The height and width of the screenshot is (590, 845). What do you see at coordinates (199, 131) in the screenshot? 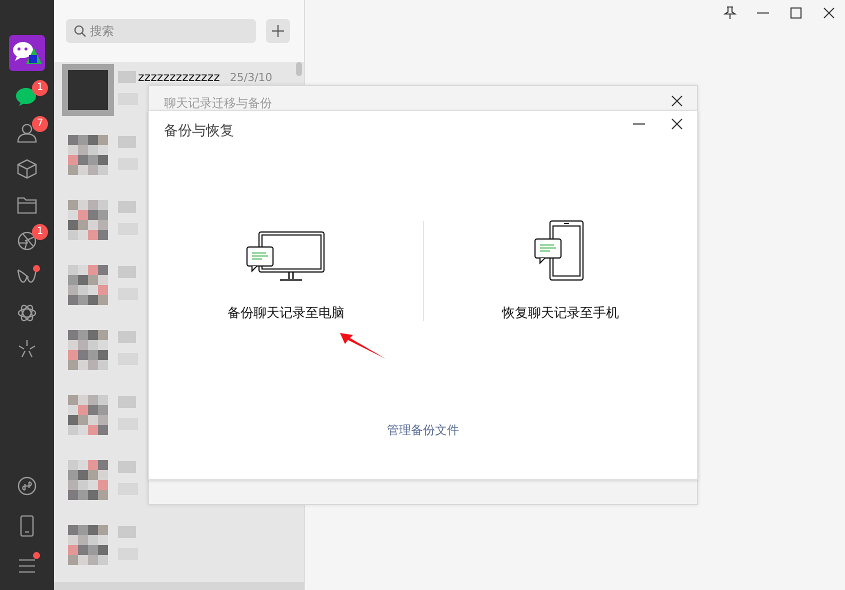
I see `dialog-title: 备份与恢复` at bounding box center [199, 131].